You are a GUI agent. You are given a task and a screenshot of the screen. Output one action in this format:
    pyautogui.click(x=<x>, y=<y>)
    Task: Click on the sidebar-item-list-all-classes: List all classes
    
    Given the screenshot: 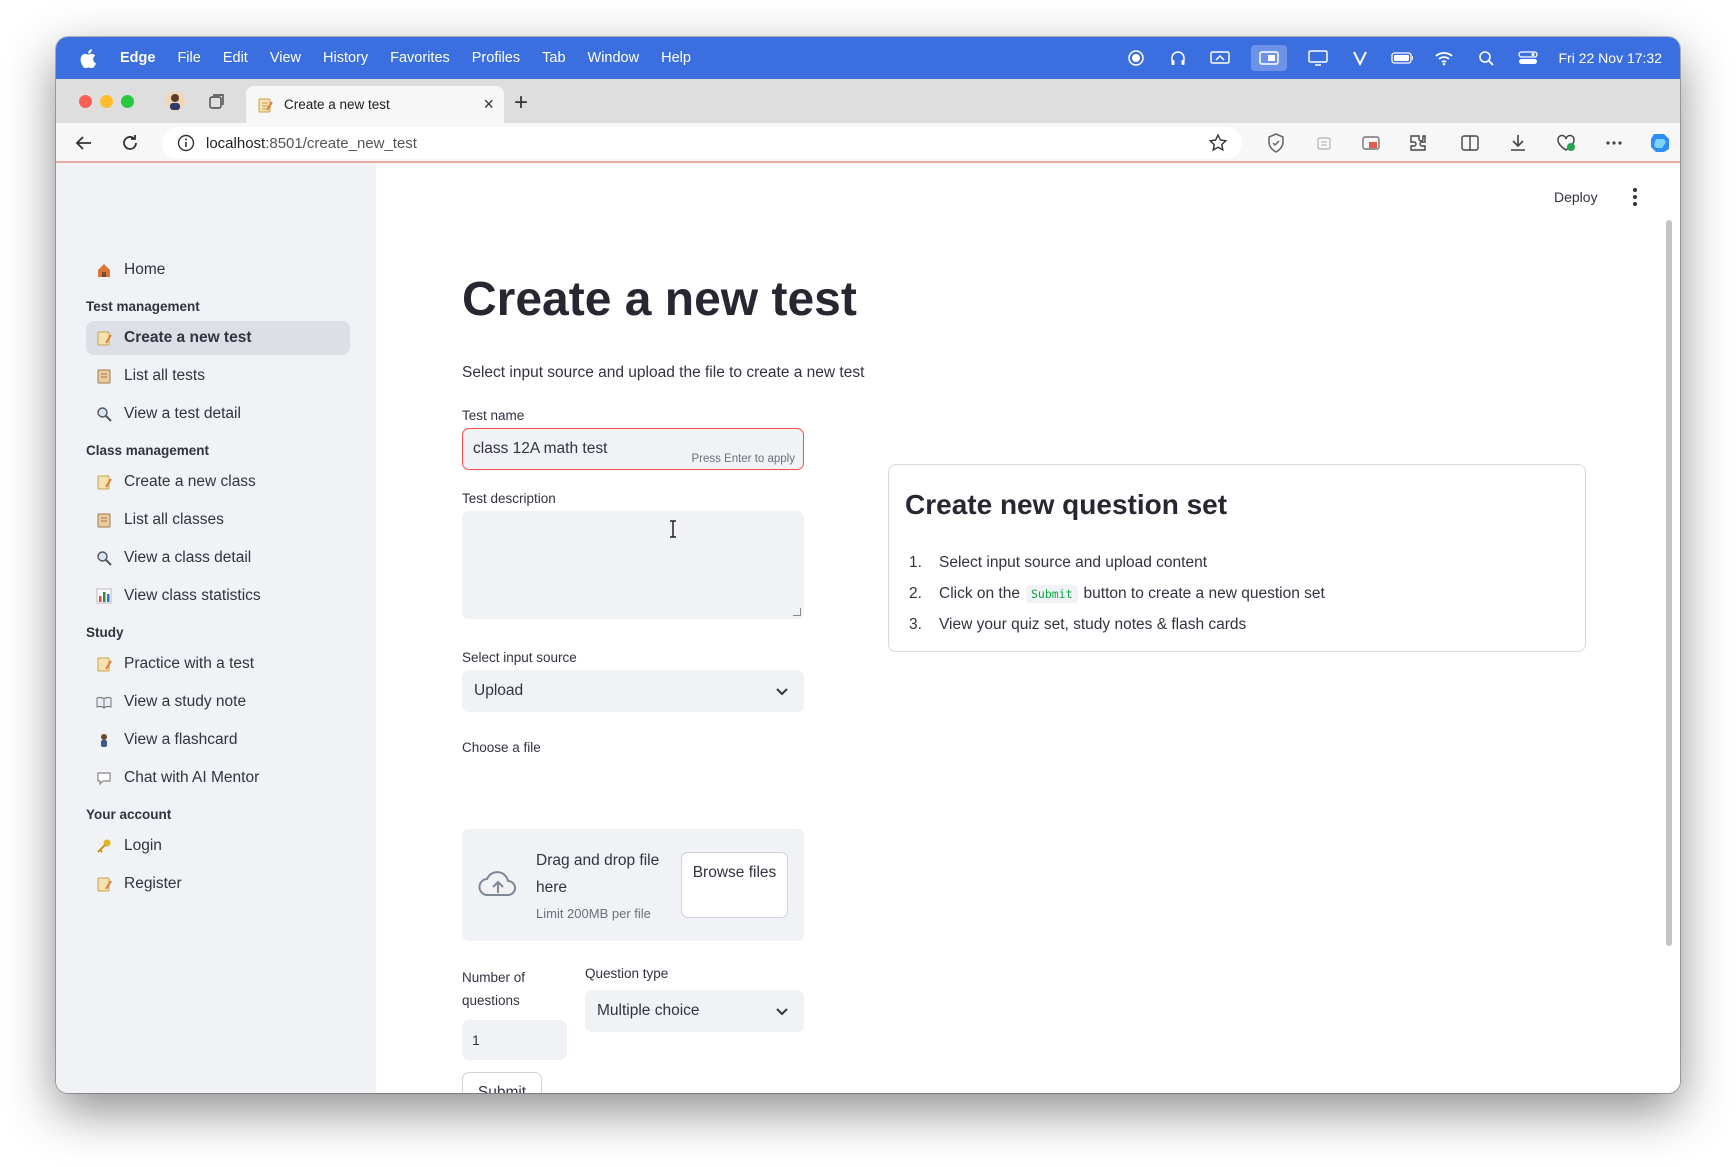 What is the action you would take?
    pyautogui.click(x=218, y=520)
    